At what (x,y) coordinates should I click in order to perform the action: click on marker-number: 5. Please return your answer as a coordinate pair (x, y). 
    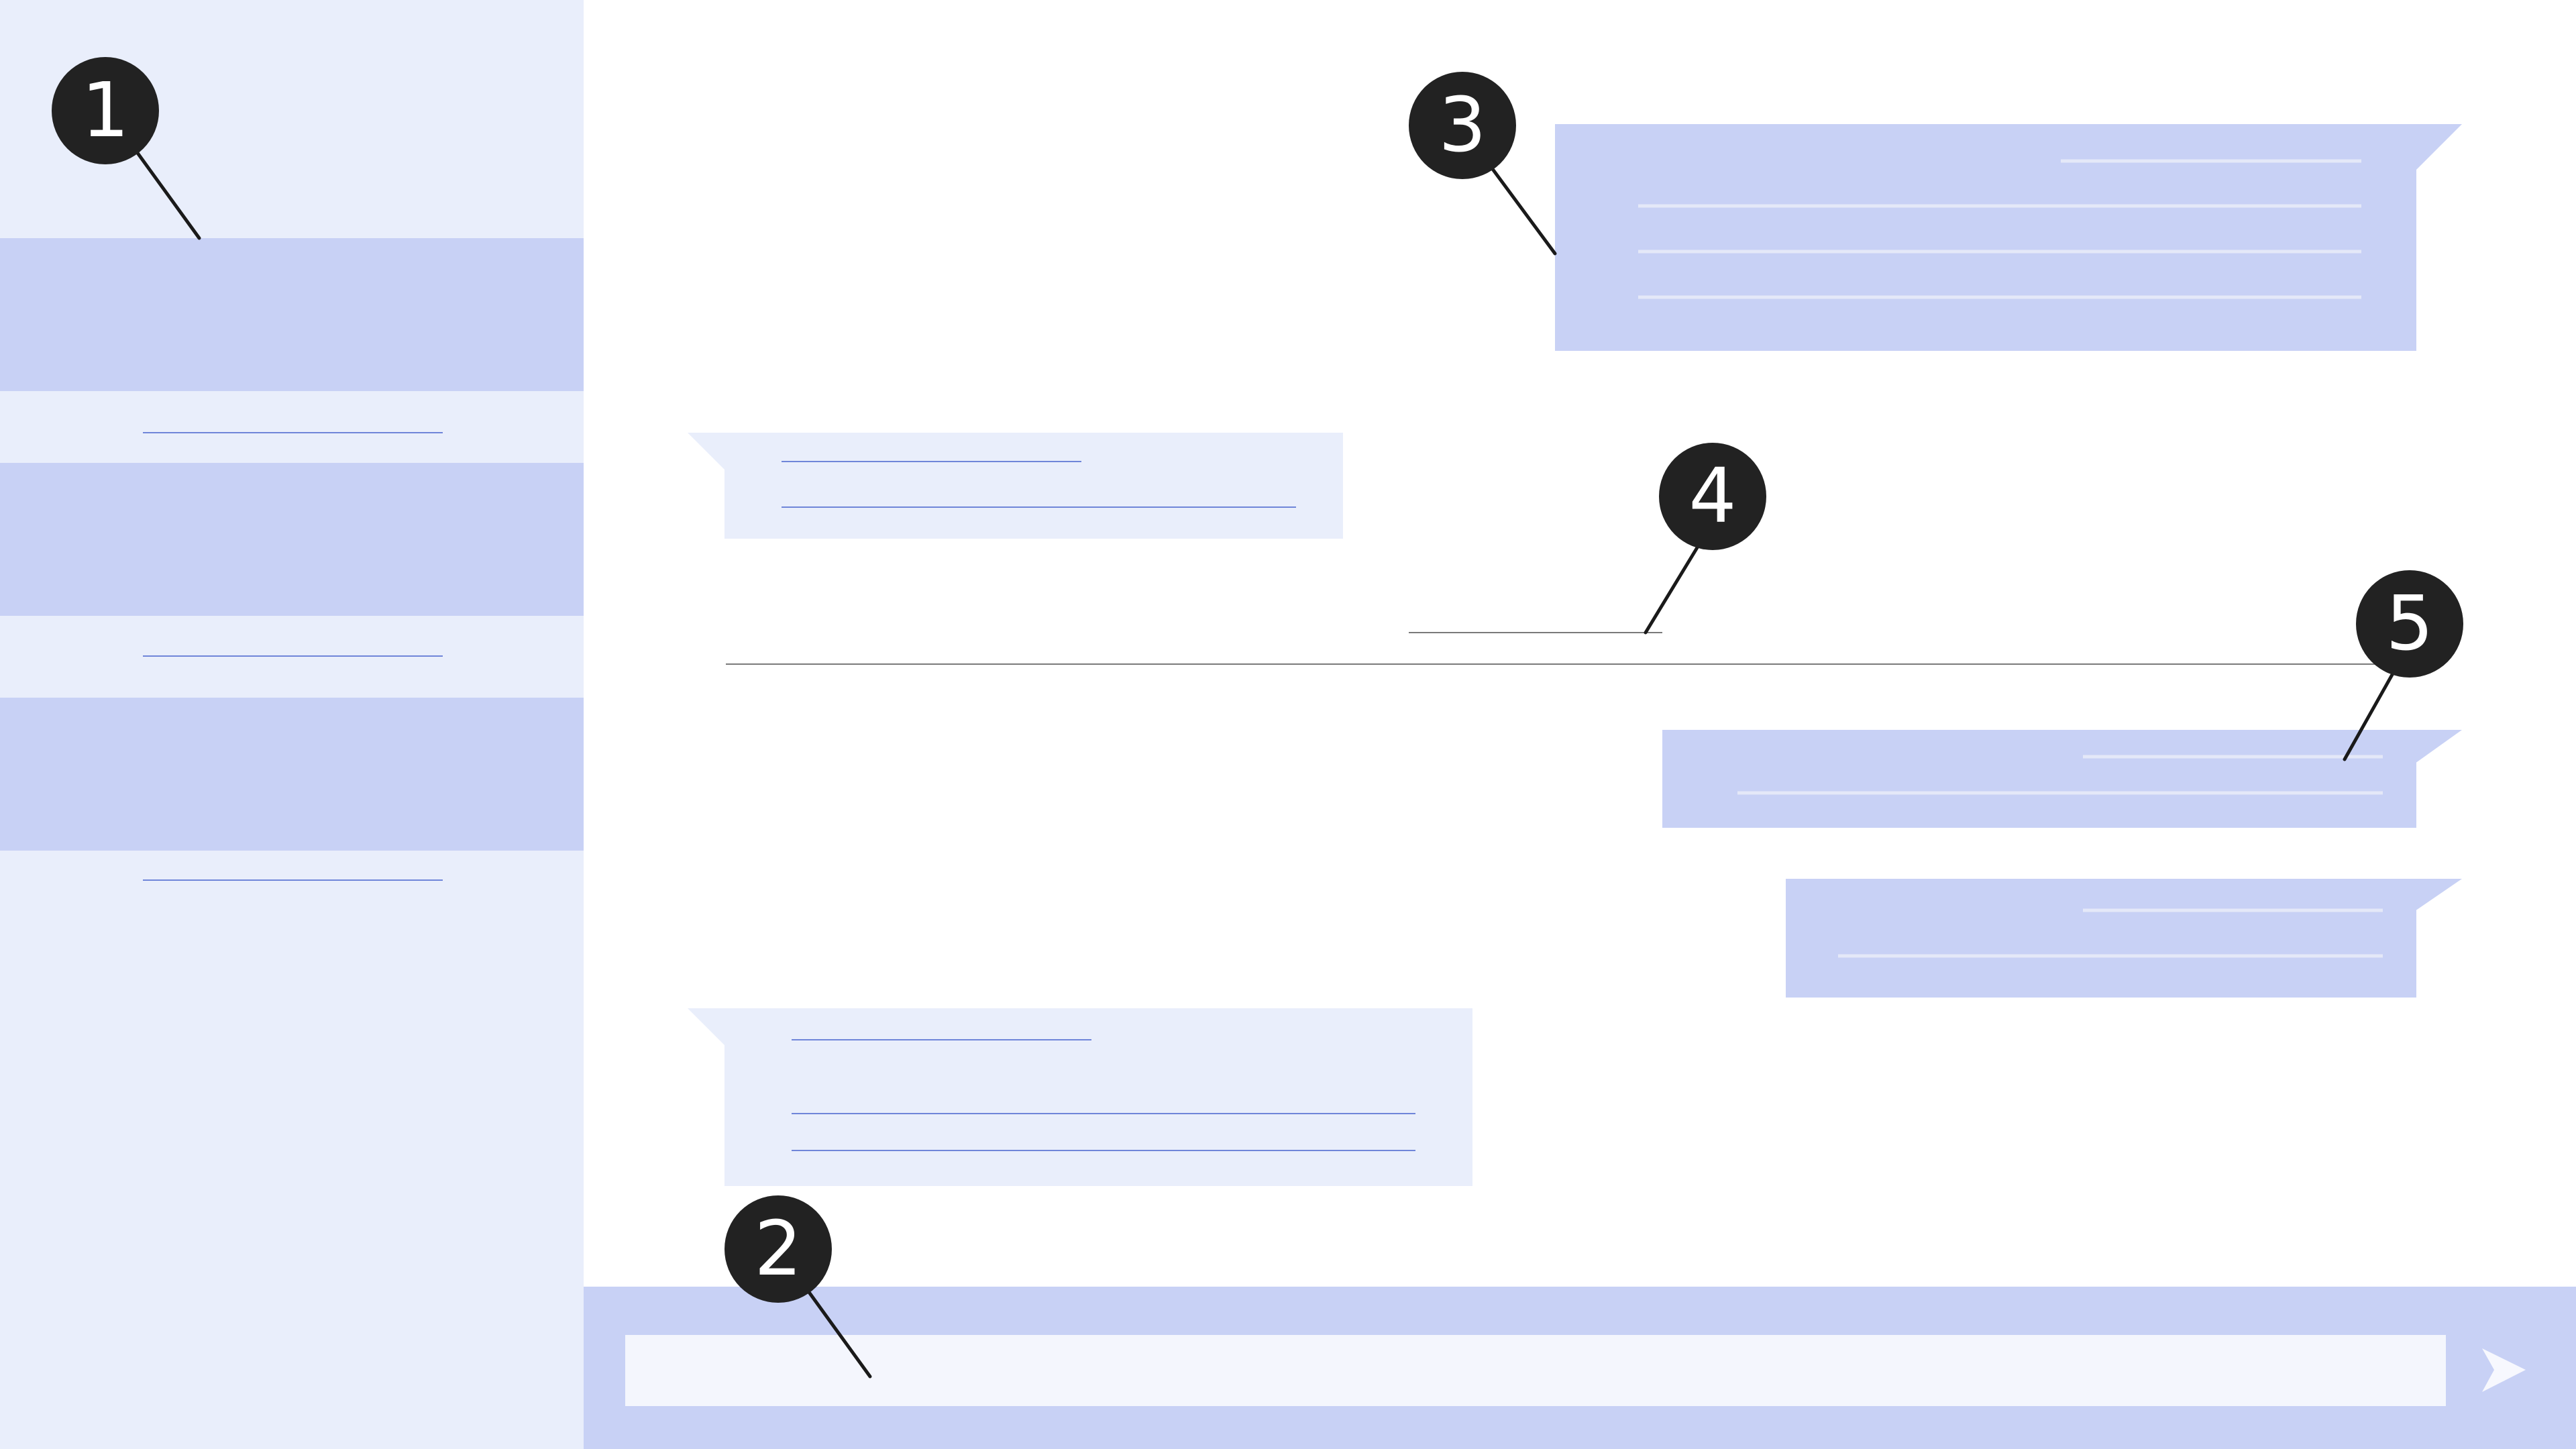
    Looking at the image, I should click on (2409, 623).